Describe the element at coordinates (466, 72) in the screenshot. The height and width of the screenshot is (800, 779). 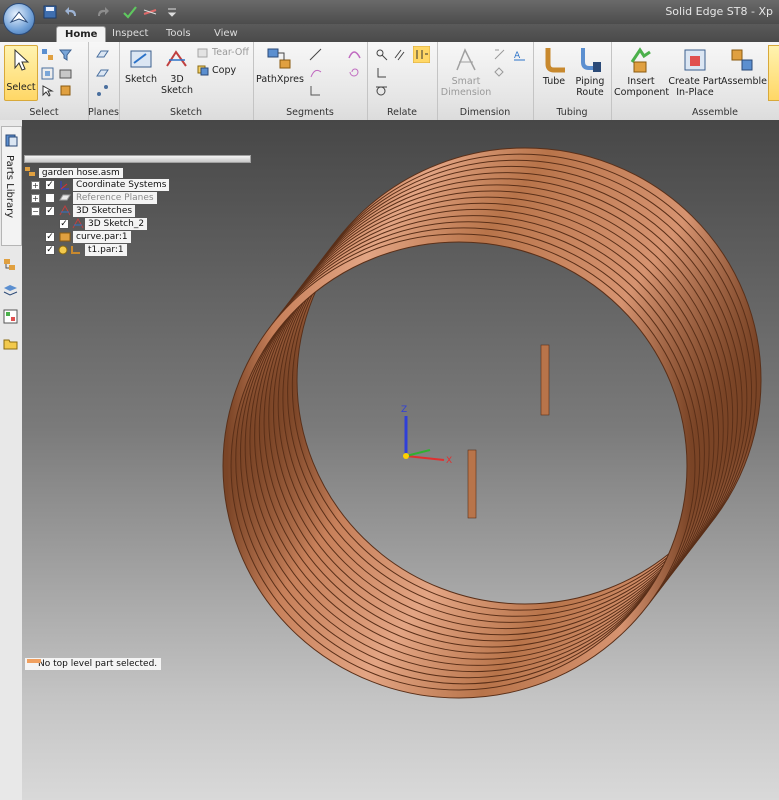
I see `smart-dimension-button: Smart Dimension` at that location.